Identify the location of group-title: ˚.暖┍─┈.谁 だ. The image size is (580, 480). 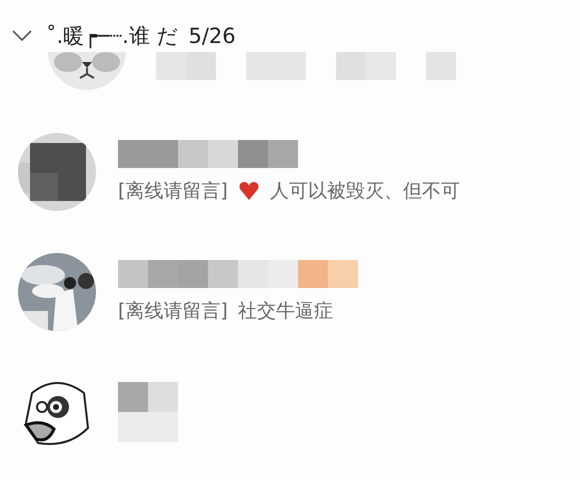
(112, 36).